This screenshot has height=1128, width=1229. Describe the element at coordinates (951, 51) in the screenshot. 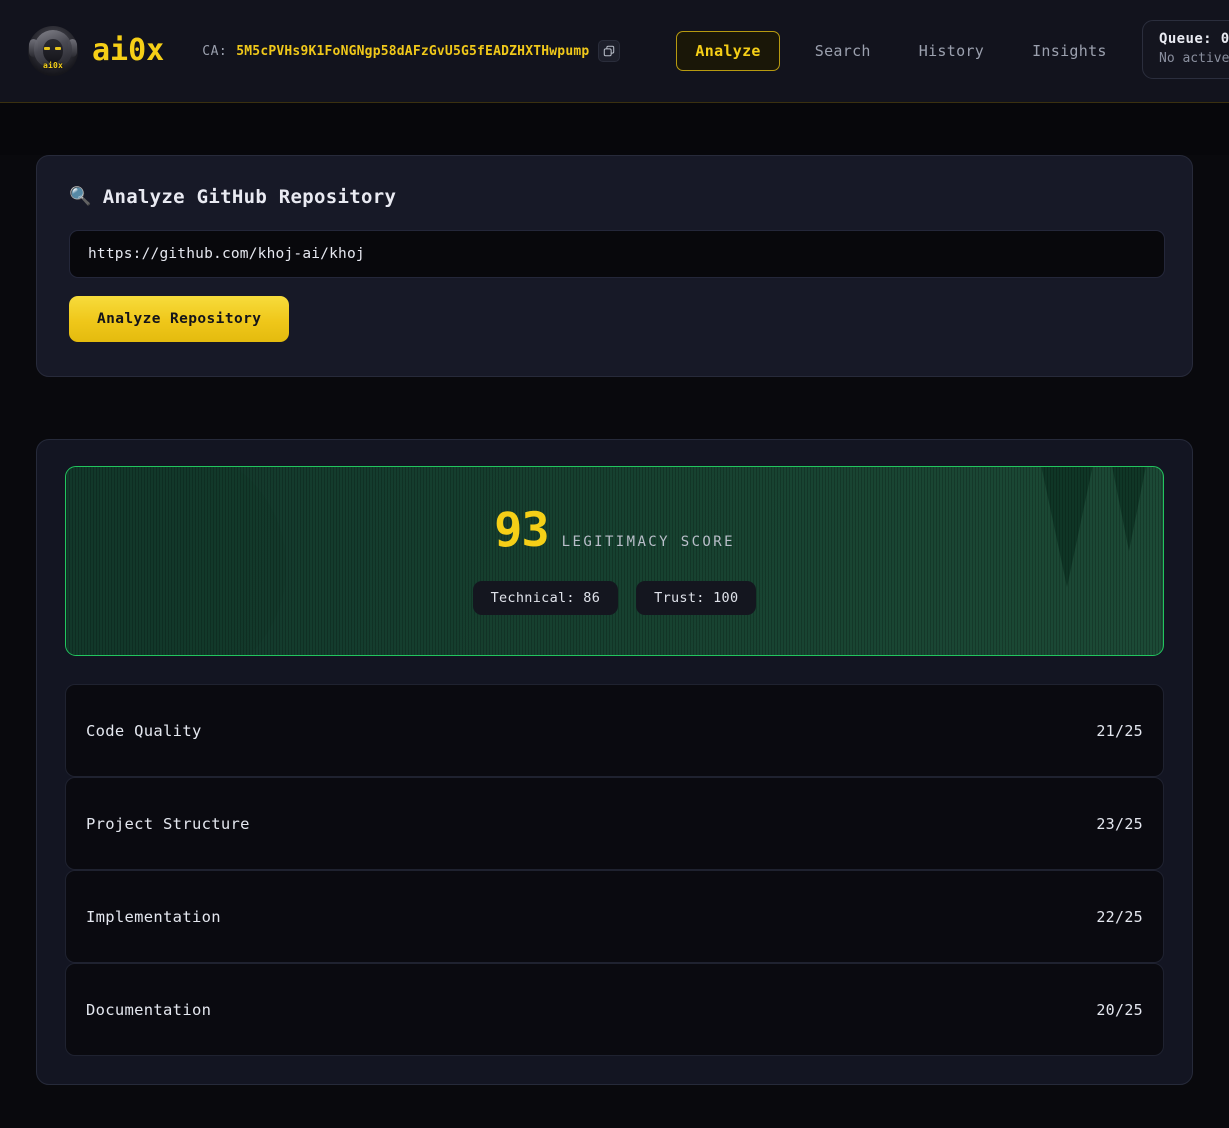

I see `nav-item-history: History` at that location.